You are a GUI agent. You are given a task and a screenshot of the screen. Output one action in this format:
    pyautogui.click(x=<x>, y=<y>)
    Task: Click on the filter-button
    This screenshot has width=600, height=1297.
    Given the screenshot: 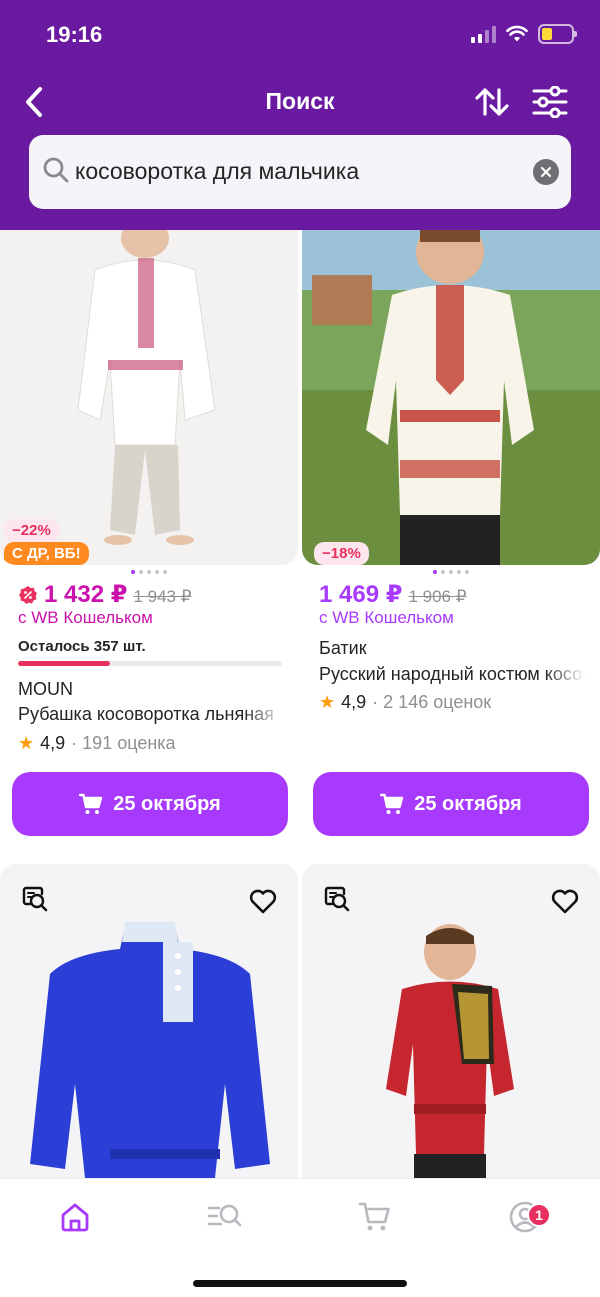 What is the action you would take?
    pyautogui.click(x=550, y=102)
    